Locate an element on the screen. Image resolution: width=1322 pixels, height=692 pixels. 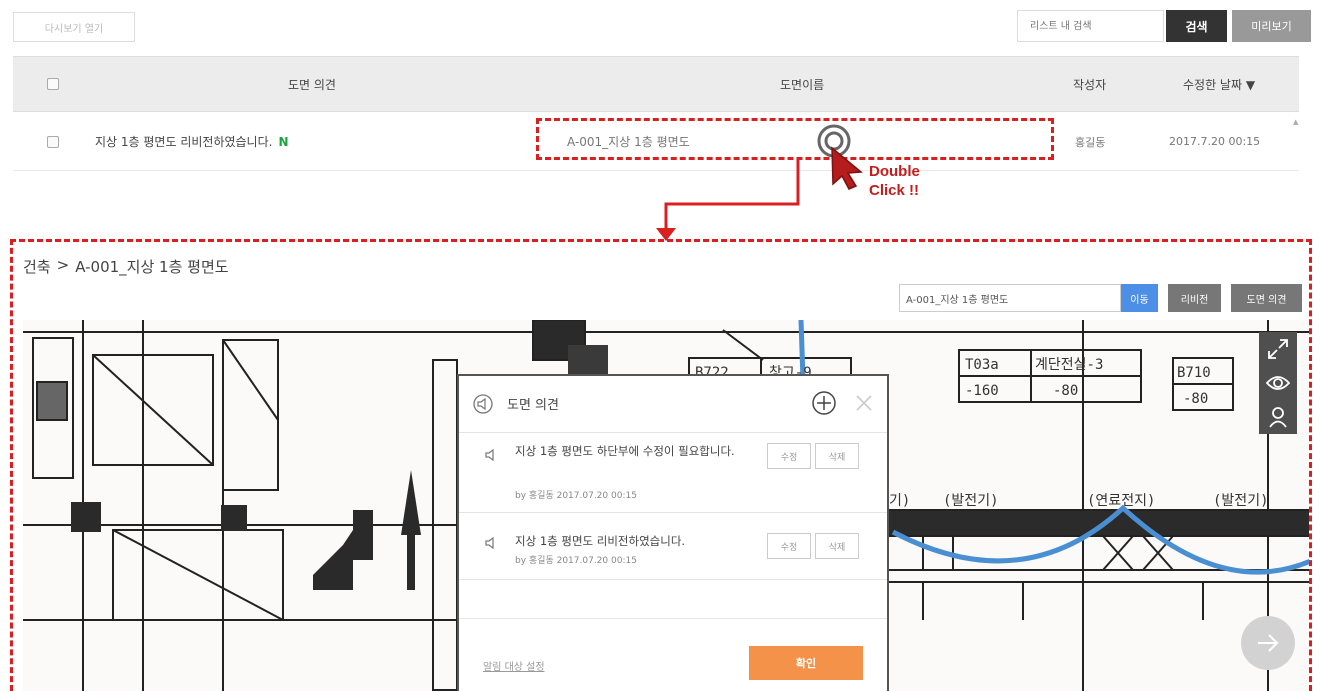
arrow-right-icon is located at coordinates (1268, 643).